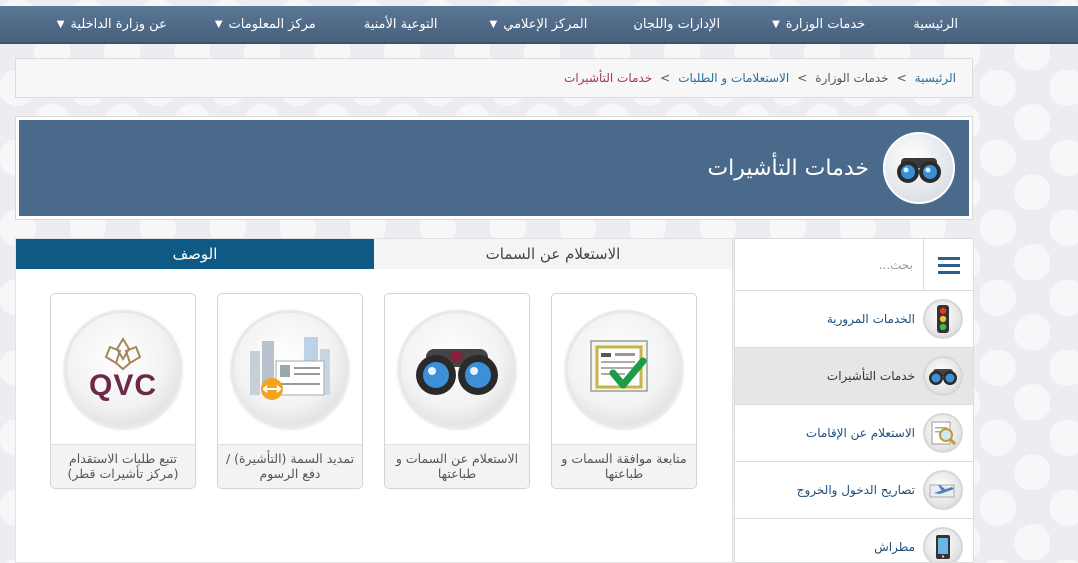 Image resolution: width=1078 pixels, height=563 pixels. What do you see at coordinates (943, 319) in the screenshot?
I see `traffic-light-icon` at bounding box center [943, 319].